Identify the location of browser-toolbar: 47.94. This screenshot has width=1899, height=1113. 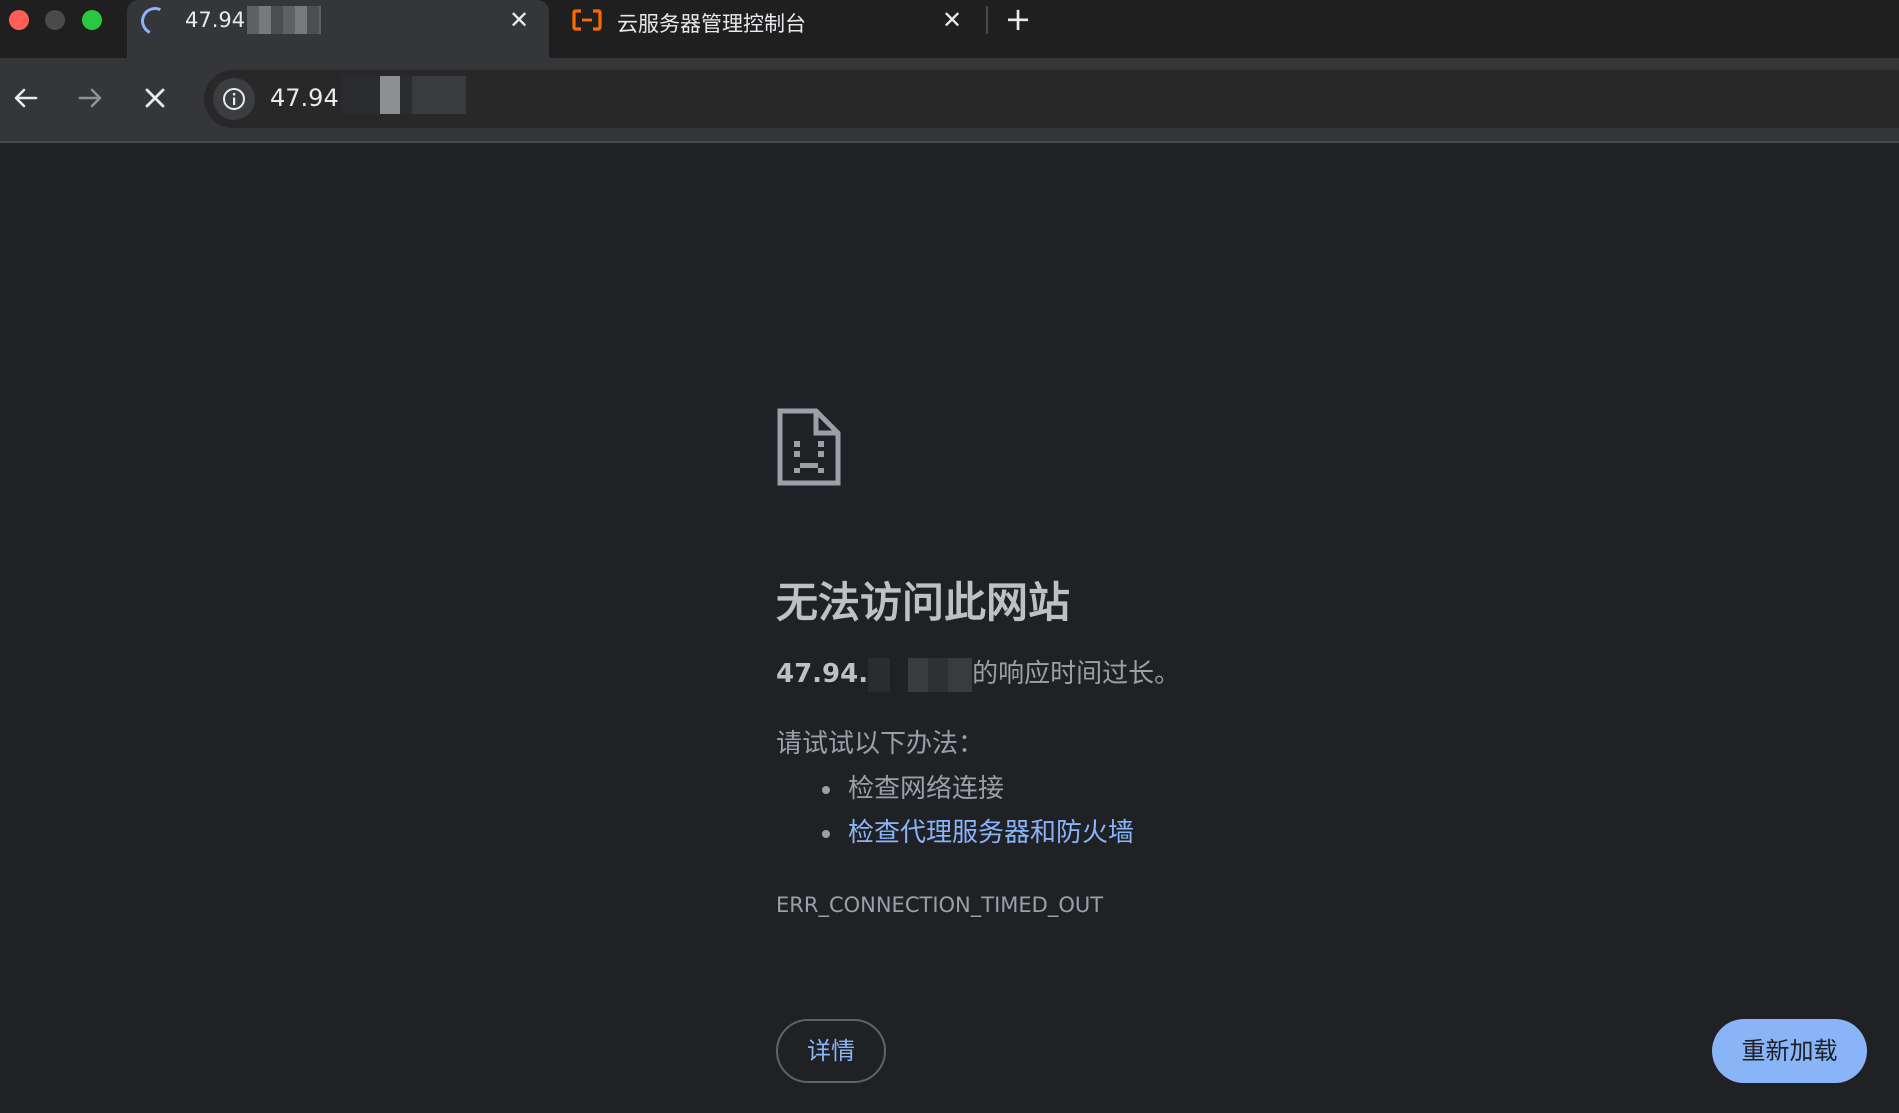
(949, 100).